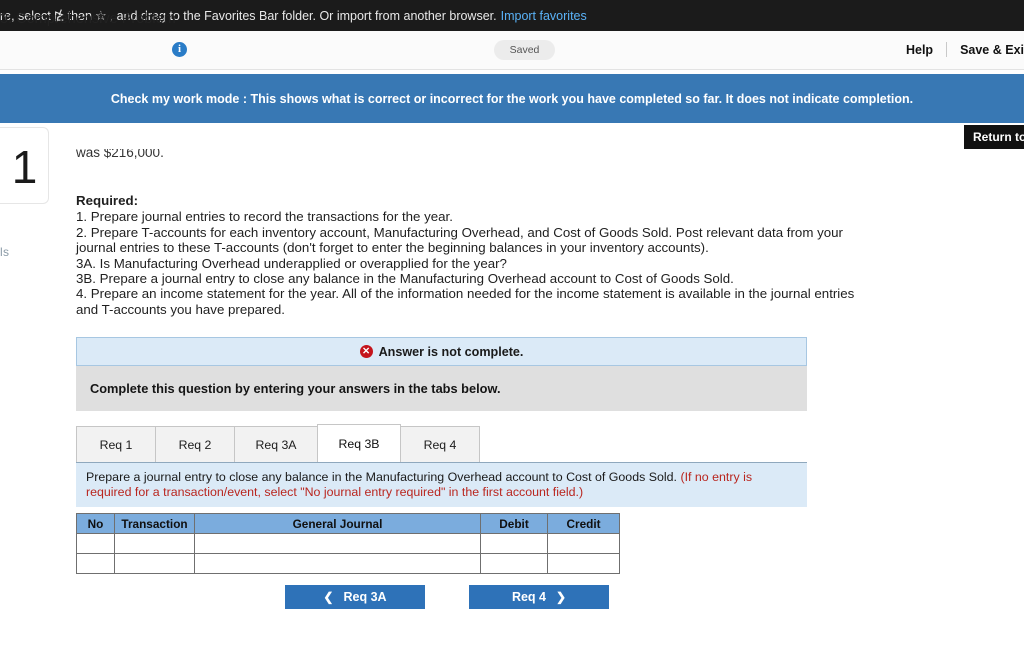 The width and height of the screenshot is (1024, 658). What do you see at coordinates (365, 597) in the screenshot?
I see `prev-requirement-label: Req 3A` at bounding box center [365, 597].